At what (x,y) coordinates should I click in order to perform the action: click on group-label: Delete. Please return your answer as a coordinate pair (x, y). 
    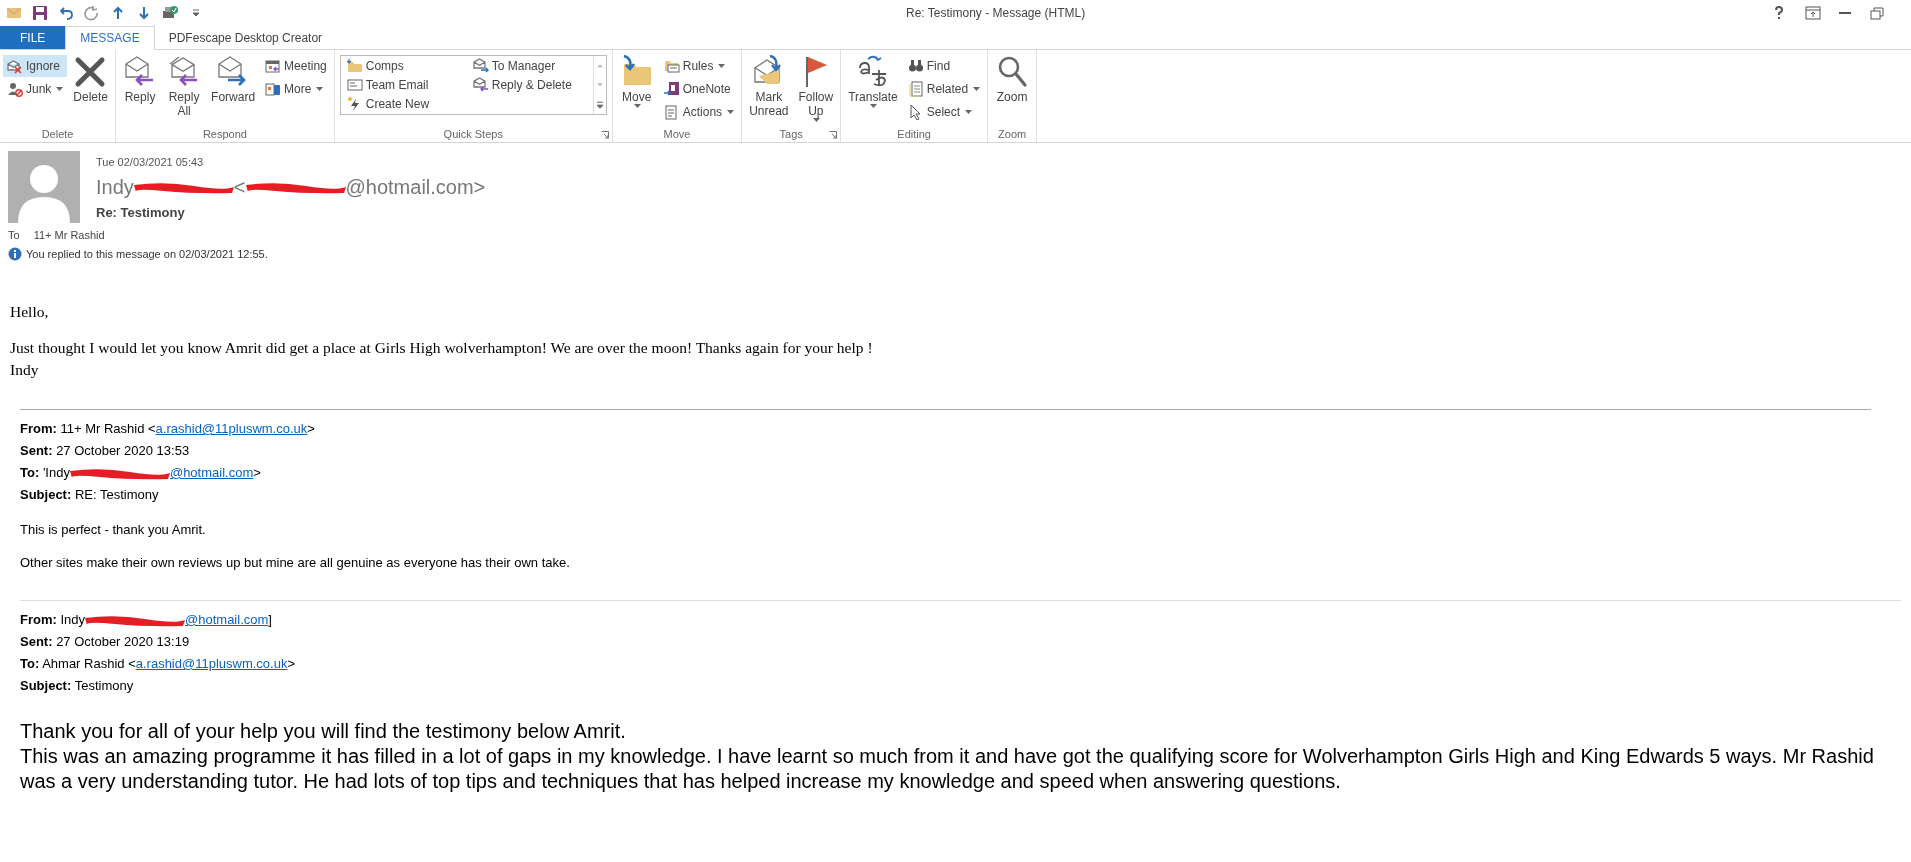
    Looking at the image, I should click on (57, 133).